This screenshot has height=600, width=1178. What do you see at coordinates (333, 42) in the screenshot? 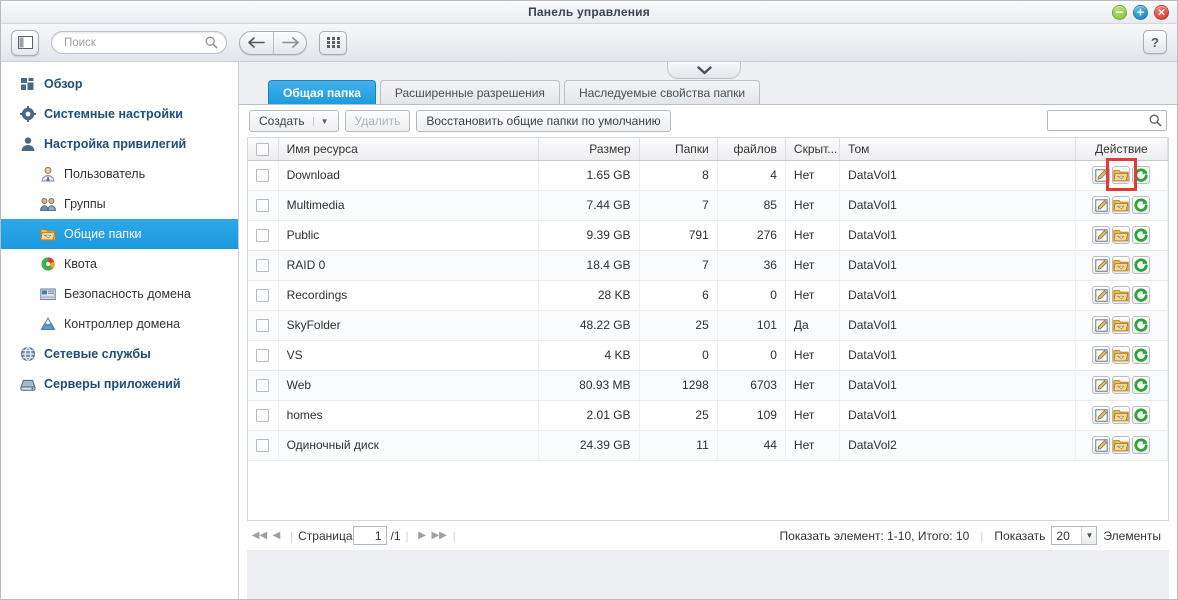
I see `apps-grid-button` at bounding box center [333, 42].